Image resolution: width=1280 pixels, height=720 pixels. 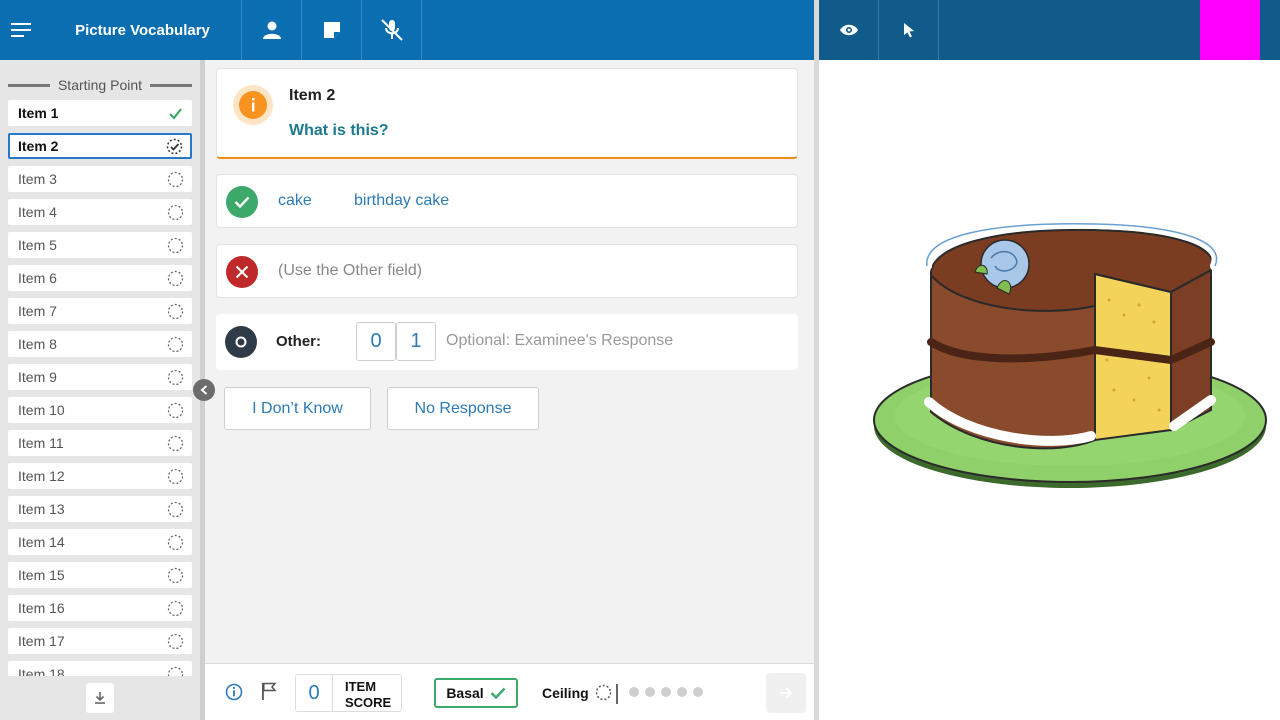 I want to click on correct-button, so click(x=242, y=202).